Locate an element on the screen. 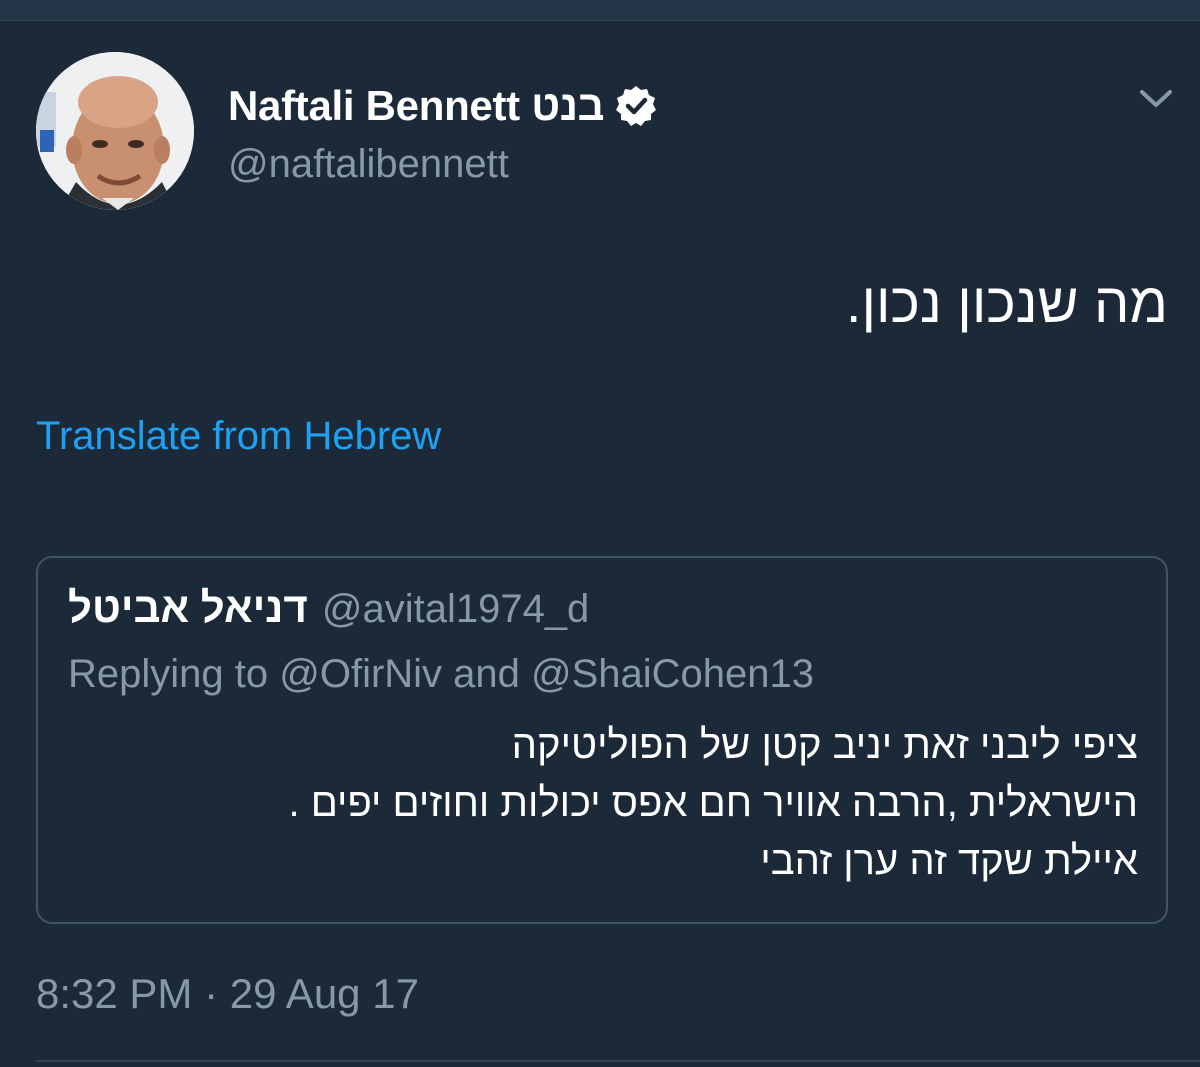  verified-badge-icon is located at coordinates (636, 106).